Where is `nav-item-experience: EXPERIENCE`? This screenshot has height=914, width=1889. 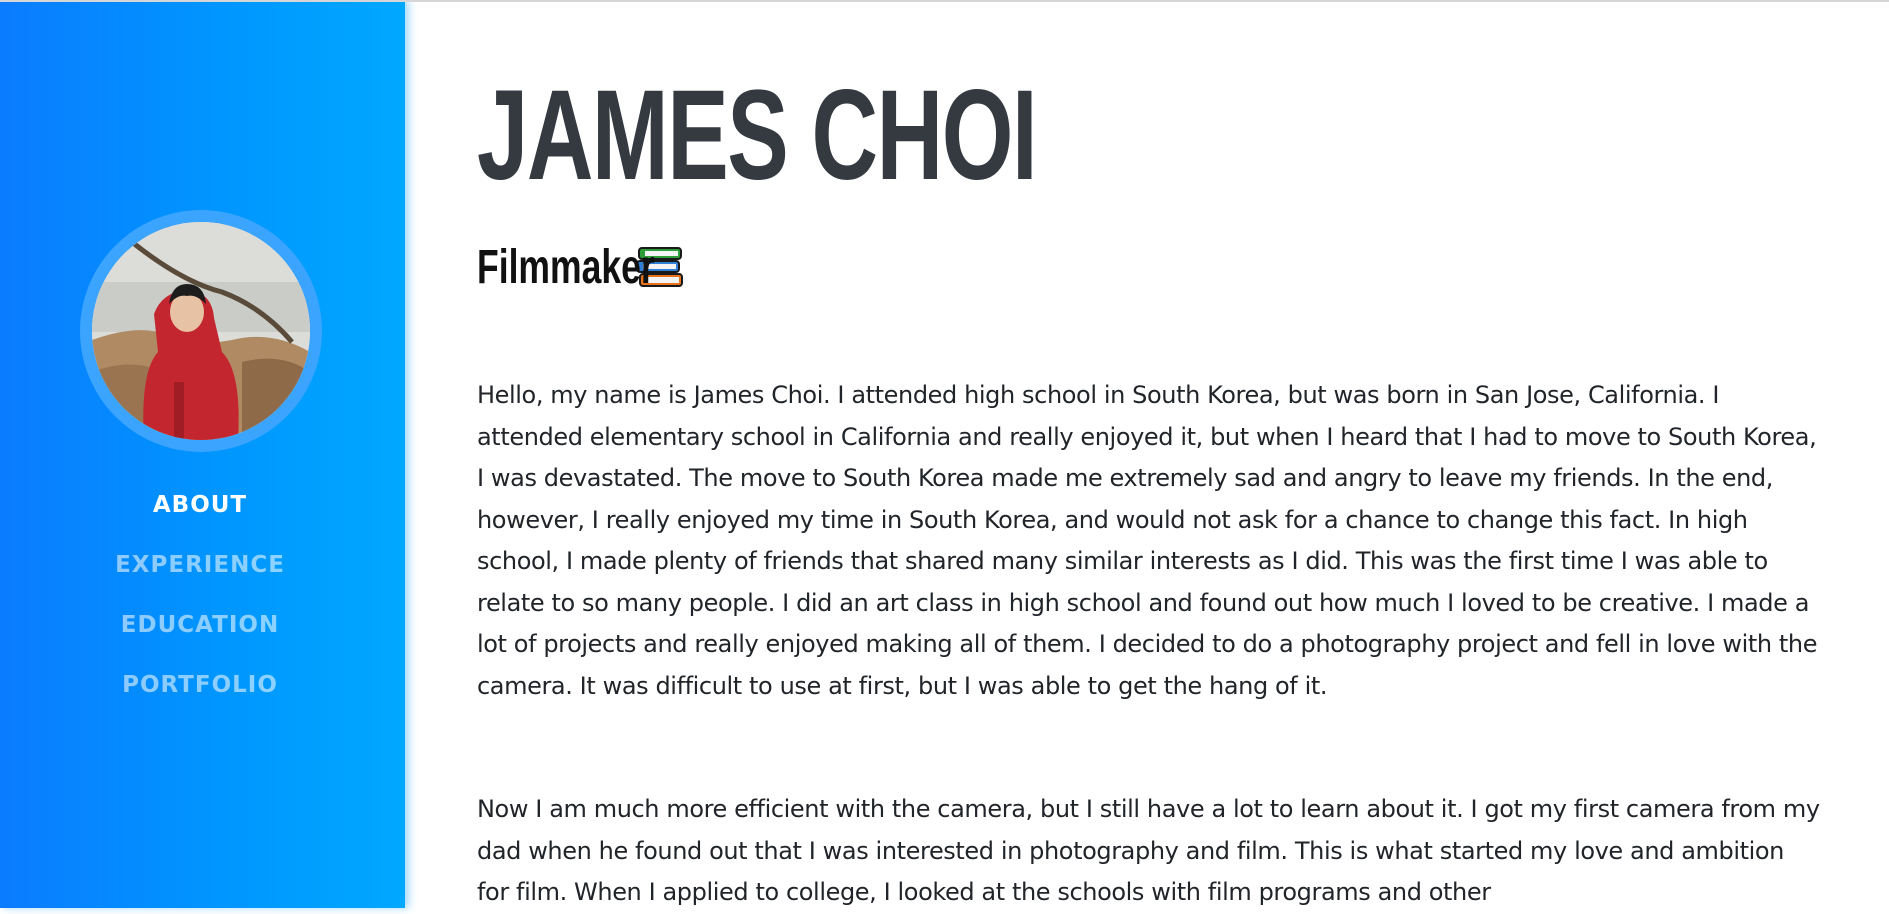 nav-item-experience: EXPERIENCE is located at coordinates (200, 575).